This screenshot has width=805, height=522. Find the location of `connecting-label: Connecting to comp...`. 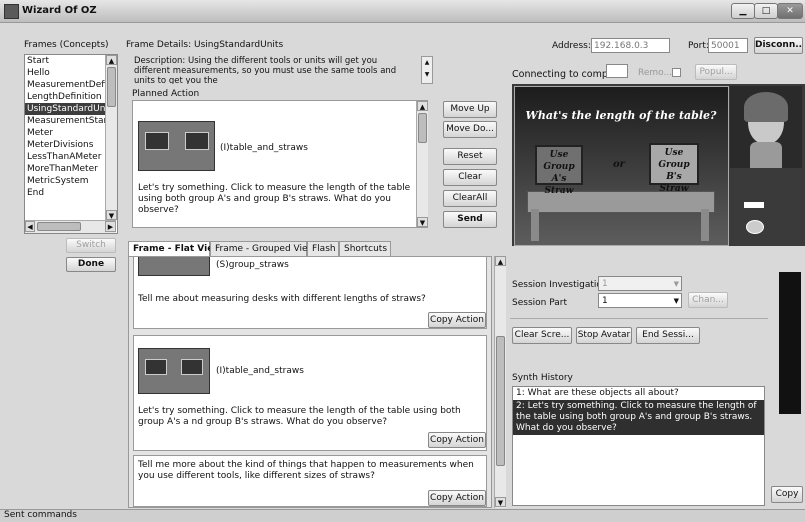

connecting-label: Connecting to comp... is located at coordinates (564, 74).